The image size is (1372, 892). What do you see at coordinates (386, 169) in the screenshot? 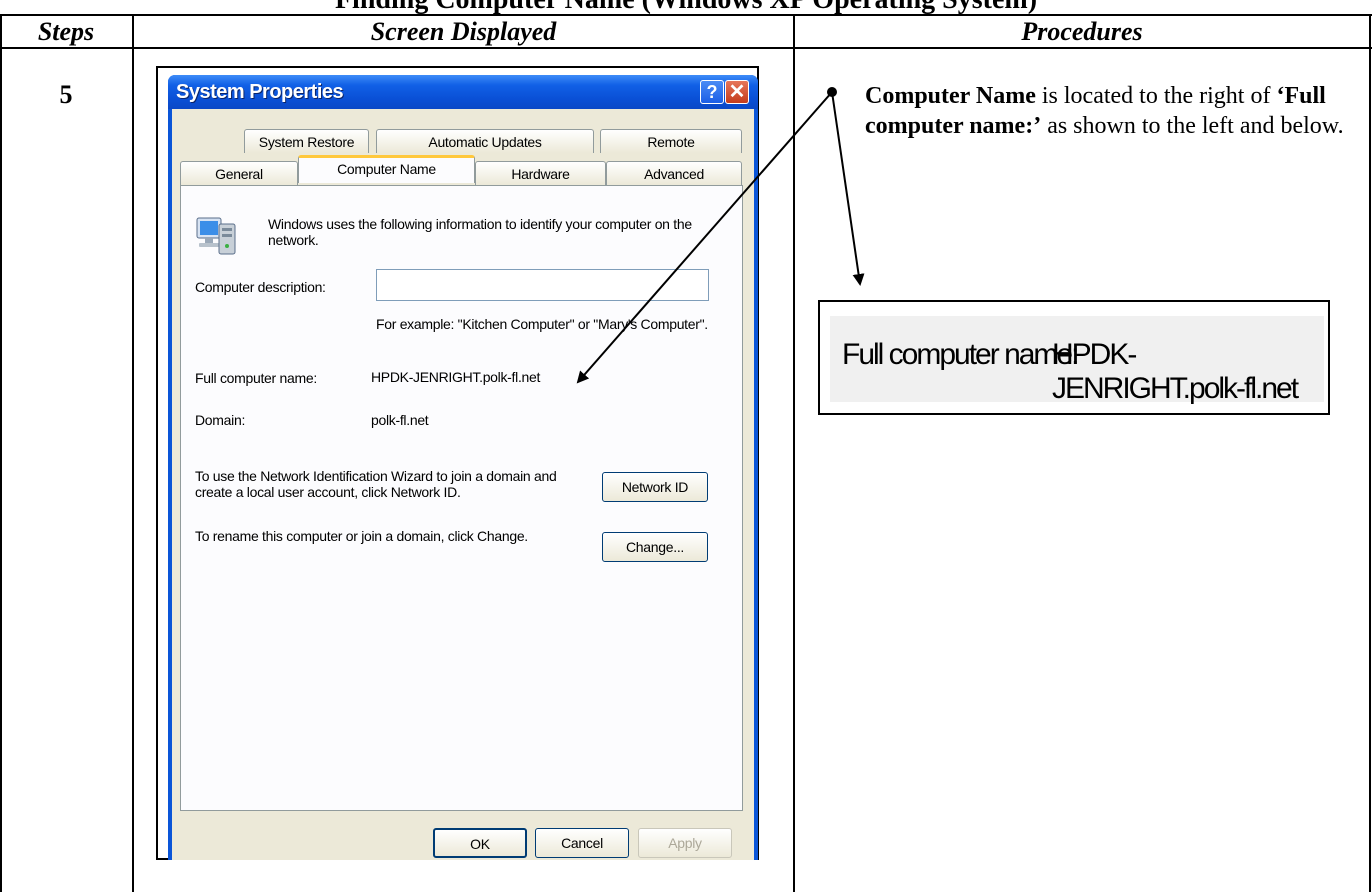
I see `tab-computer-name: Computer Name` at bounding box center [386, 169].